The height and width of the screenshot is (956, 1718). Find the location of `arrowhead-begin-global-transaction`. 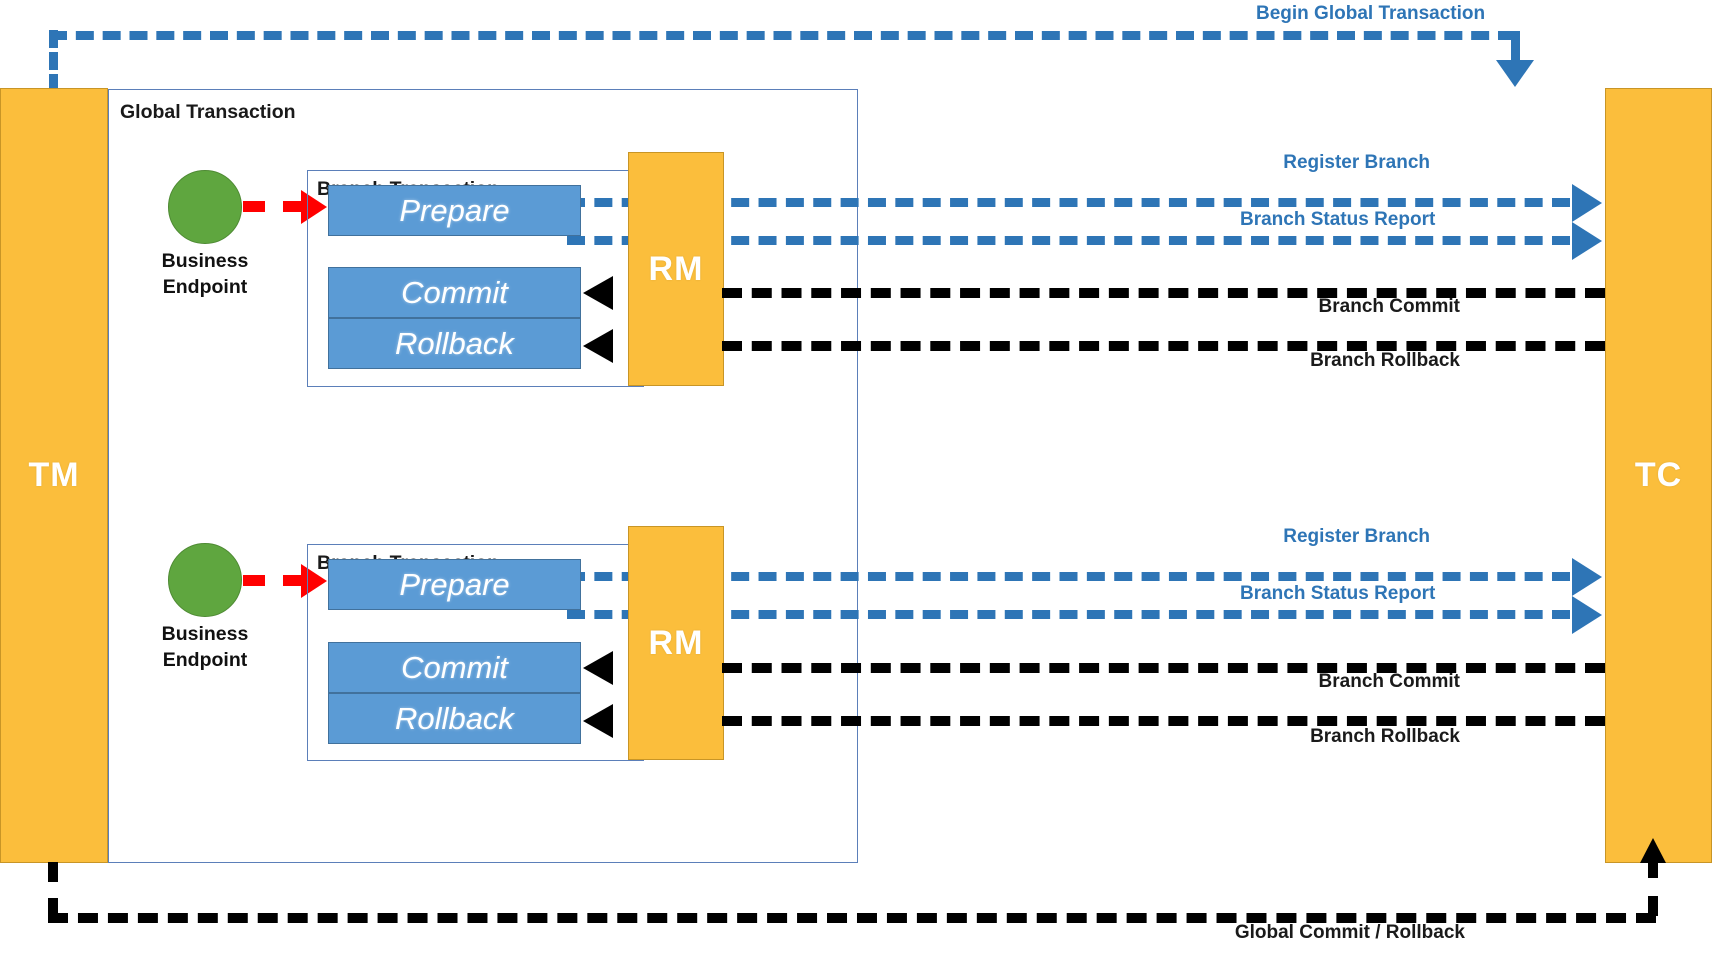

arrowhead-begin-global-transaction is located at coordinates (1515, 73).